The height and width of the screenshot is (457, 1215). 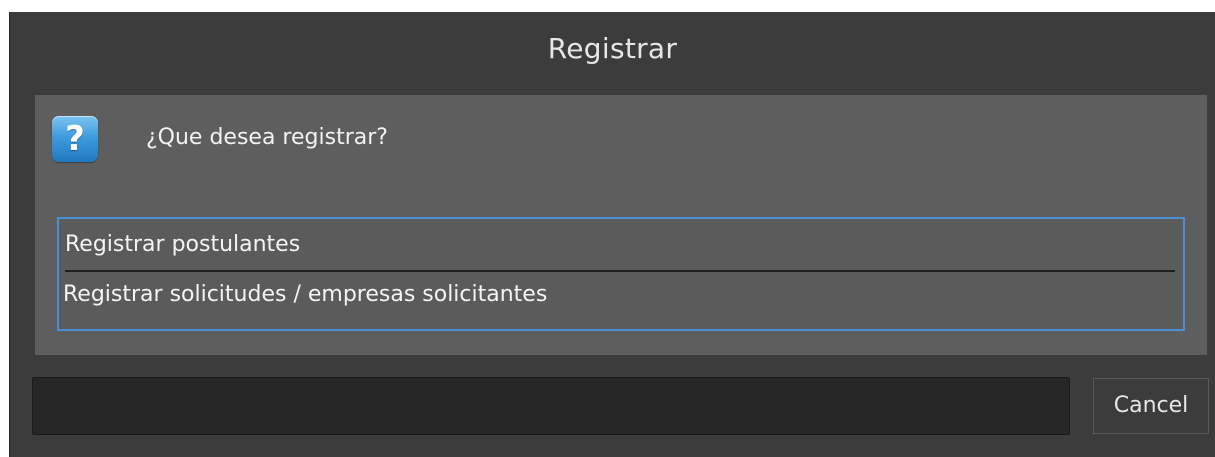 I want to click on top-strip, so click(x=607, y=6).